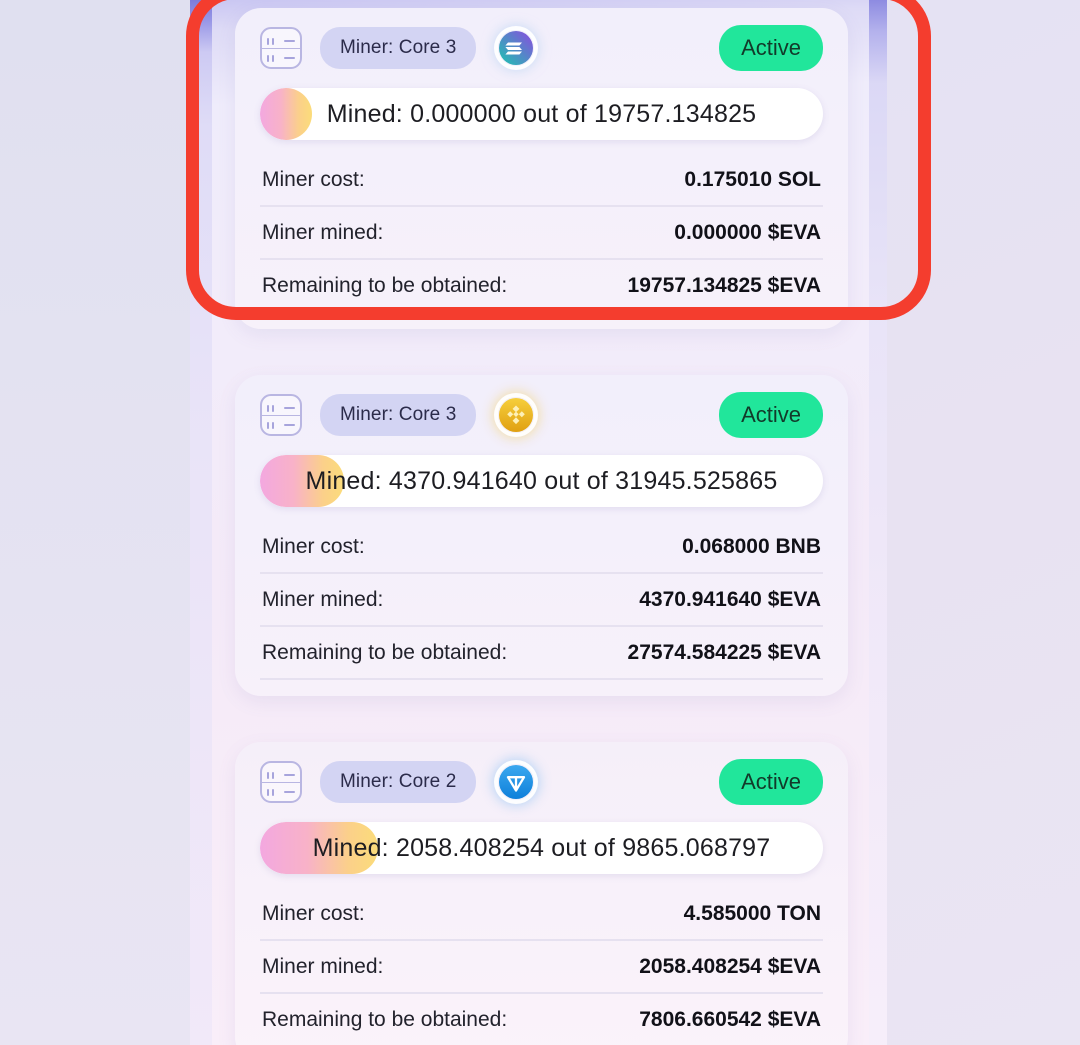 The image size is (1080, 1045). What do you see at coordinates (398, 782) in the screenshot?
I see `miner-core-label: Miner: Core 2` at bounding box center [398, 782].